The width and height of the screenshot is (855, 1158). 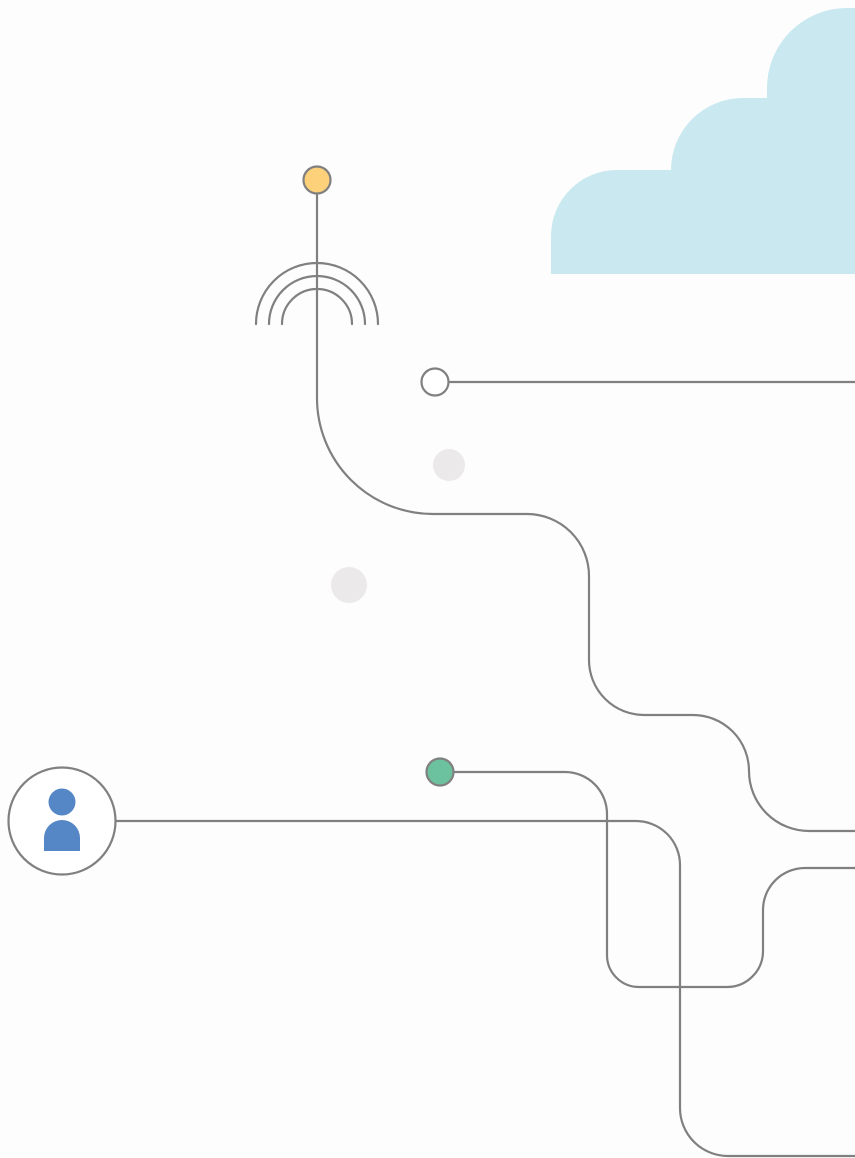 What do you see at coordinates (317, 180) in the screenshot?
I see `tower-node` at bounding box center [317, 180].